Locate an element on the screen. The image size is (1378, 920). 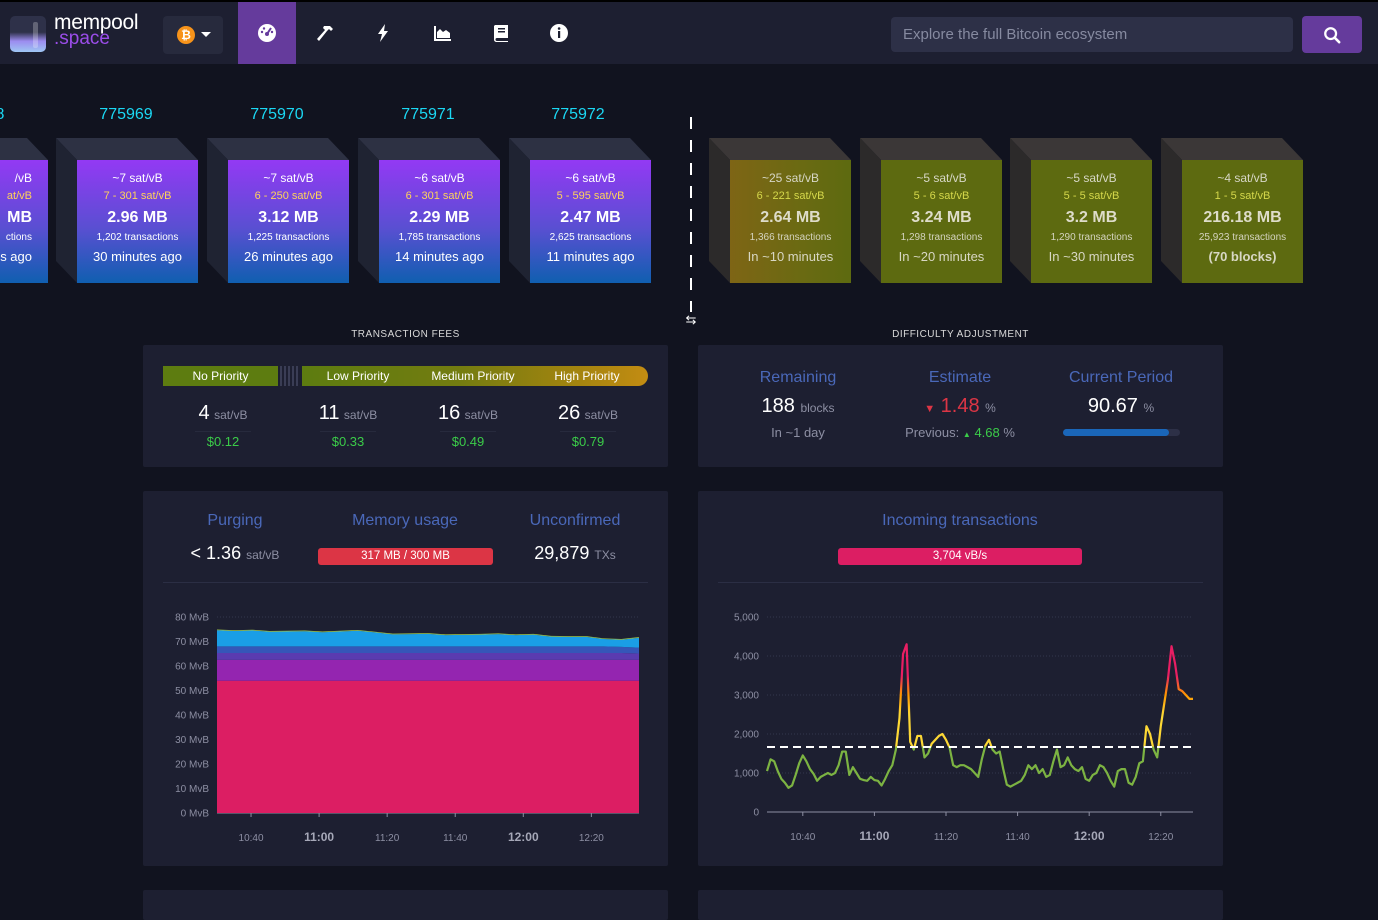
search-button is located at coordinates (1332, 34).